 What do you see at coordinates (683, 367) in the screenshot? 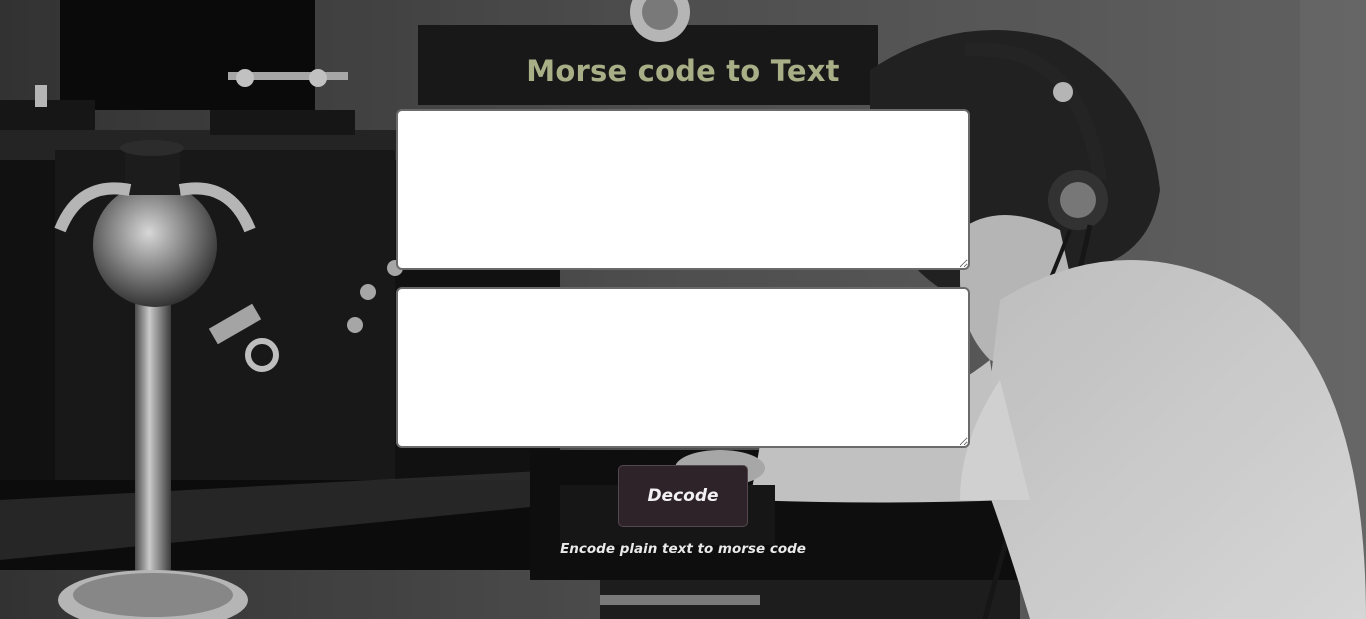
I see `text-output-textarea` at bounding box center [683, 367].